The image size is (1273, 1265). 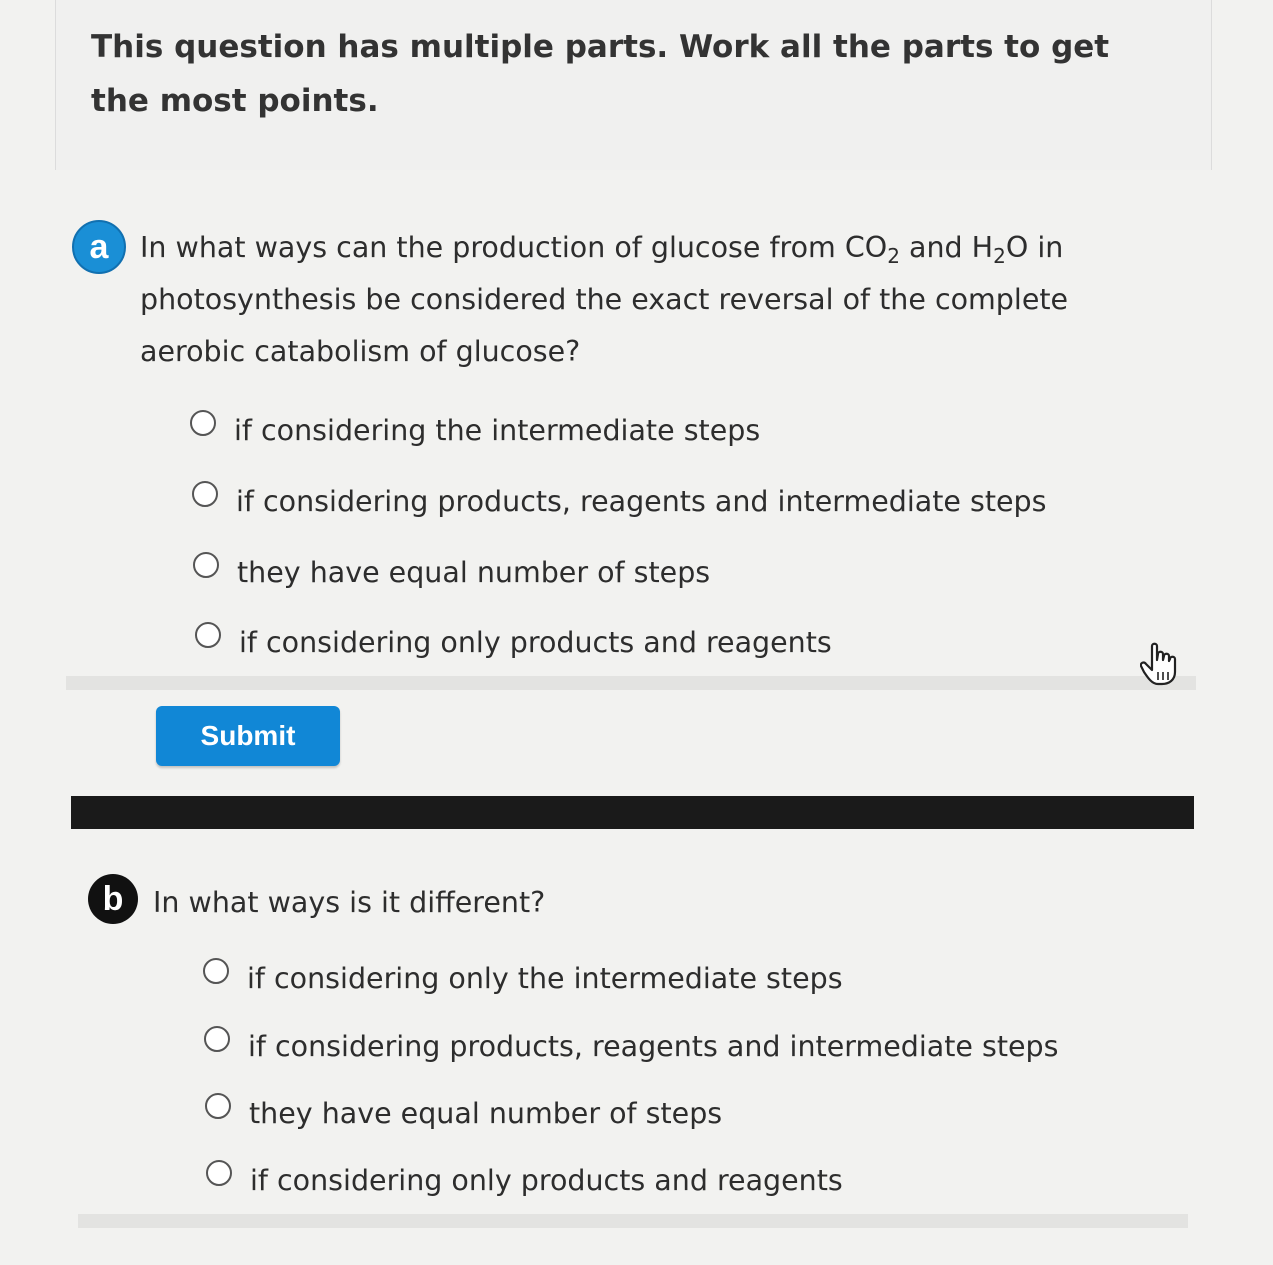 What do you see at coordinates (248, 736) in the screenshot?
I see `submit-button: Submit` at bounding box center [248, 736].